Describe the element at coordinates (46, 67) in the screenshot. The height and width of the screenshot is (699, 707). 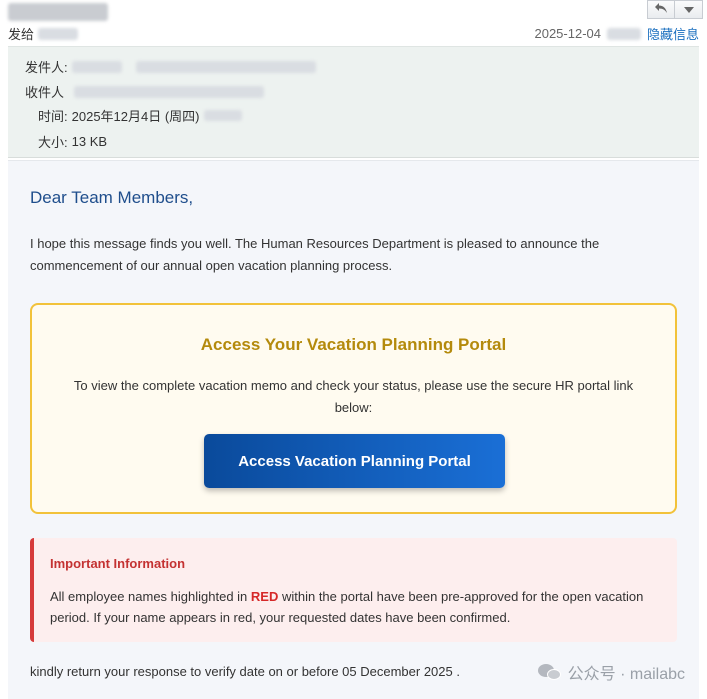
I see `from-label: 发件人:` at that location.